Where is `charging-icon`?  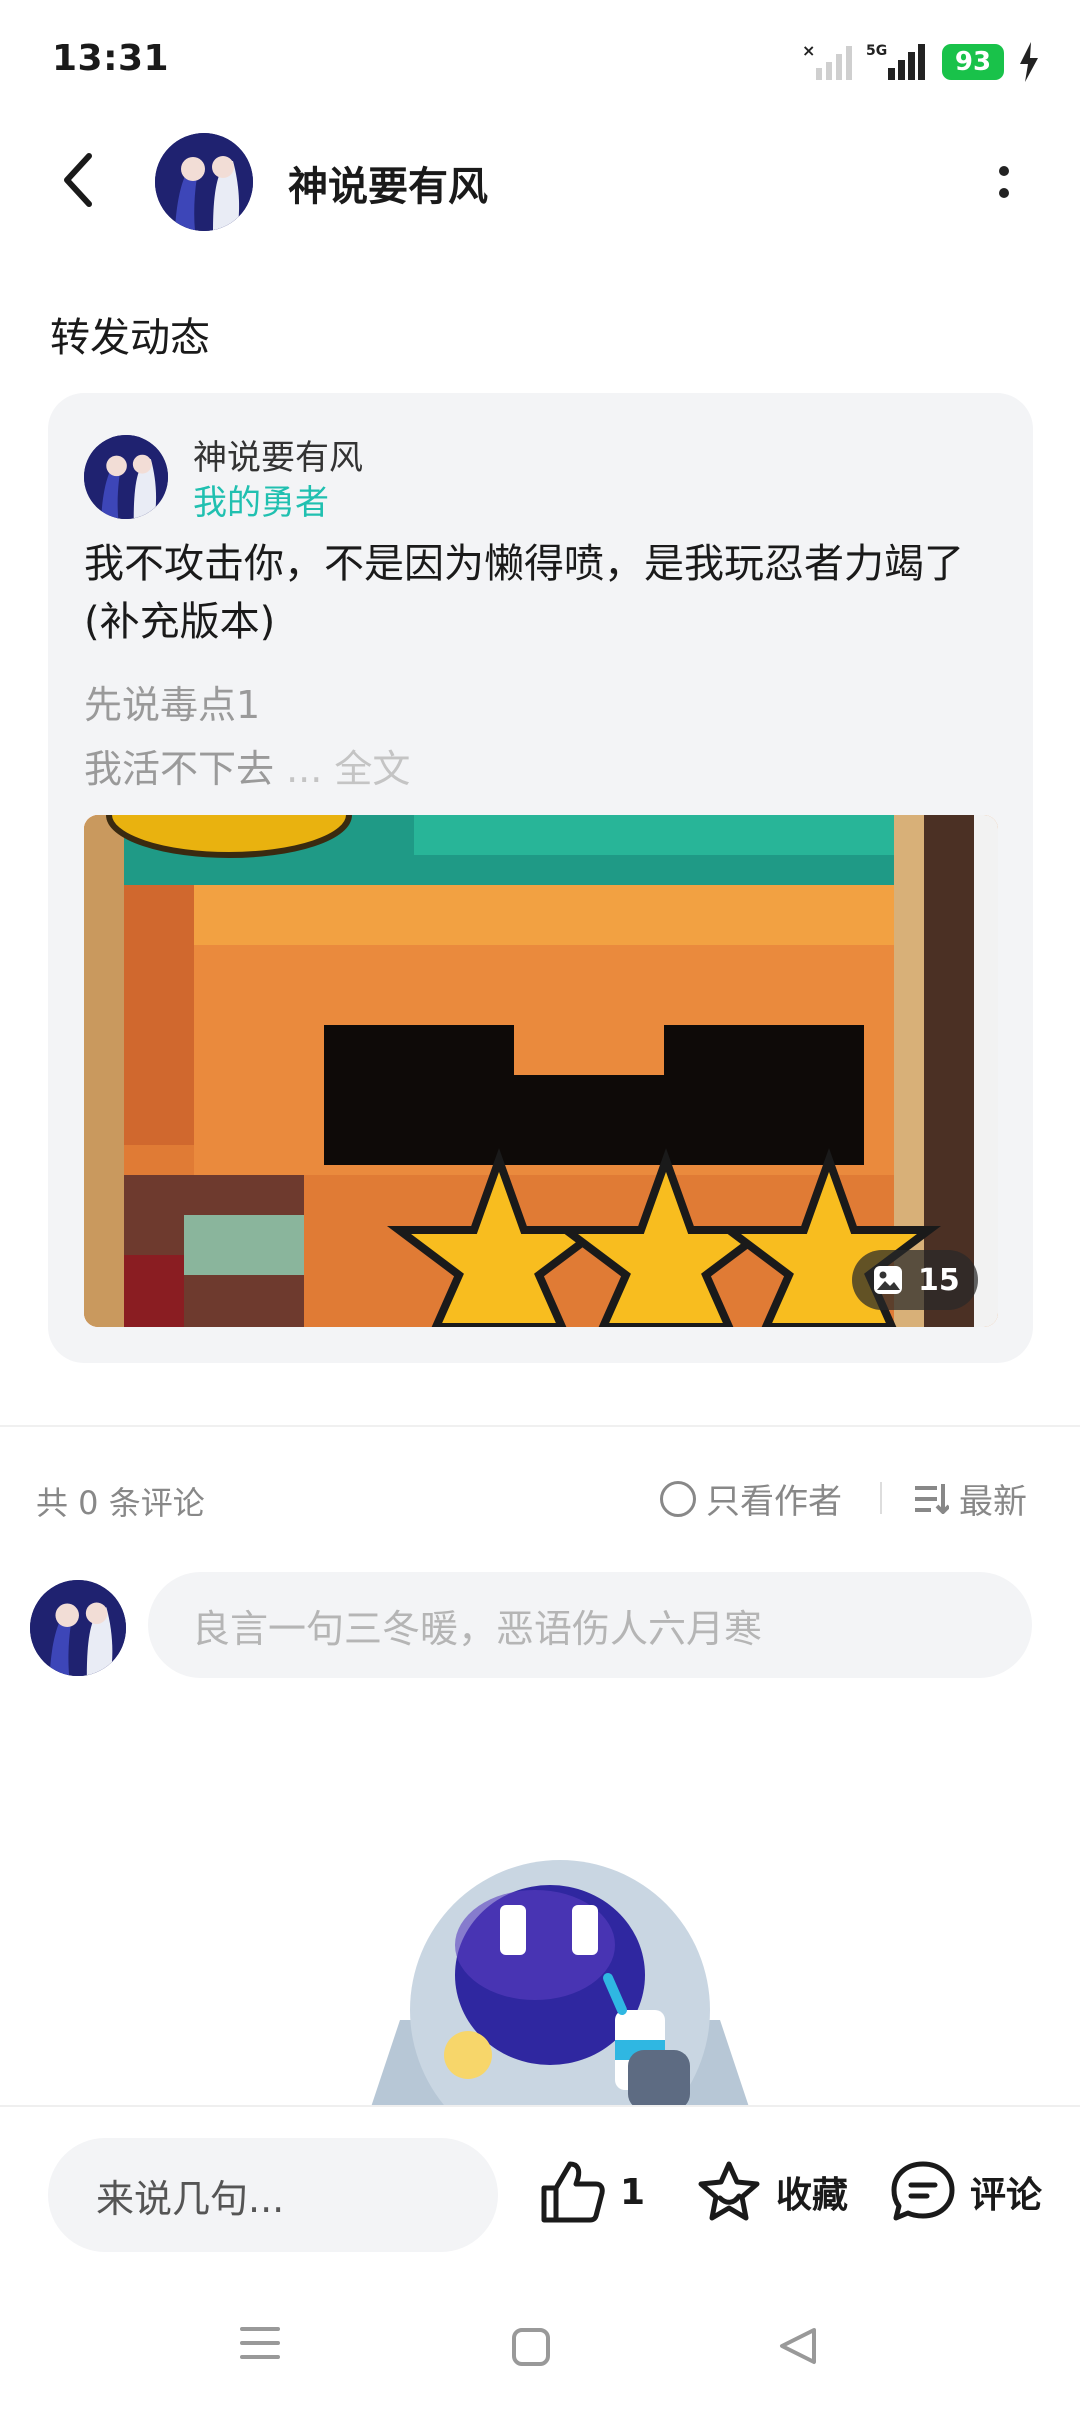
charging-icon is located at coordinates (1029, 62).